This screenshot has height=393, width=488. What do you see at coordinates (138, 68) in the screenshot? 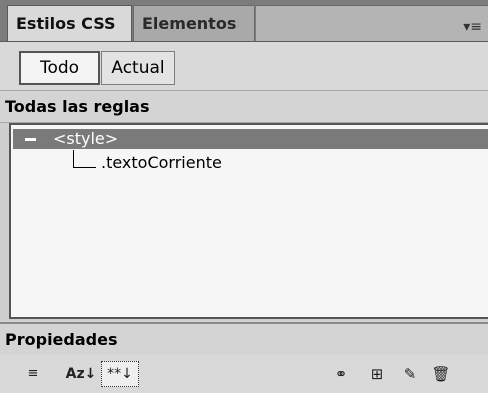
I see `current-mode-button: Actual` at bounding box center [138, 68].